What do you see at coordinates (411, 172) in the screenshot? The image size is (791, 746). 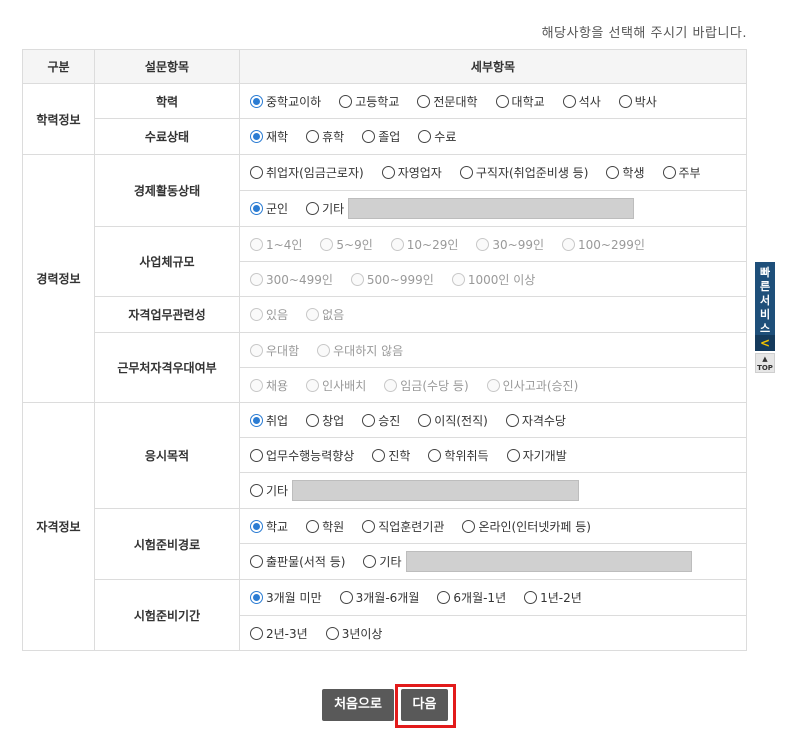 I see `radio-option: 자영업자` at bounding box center [411, 172].